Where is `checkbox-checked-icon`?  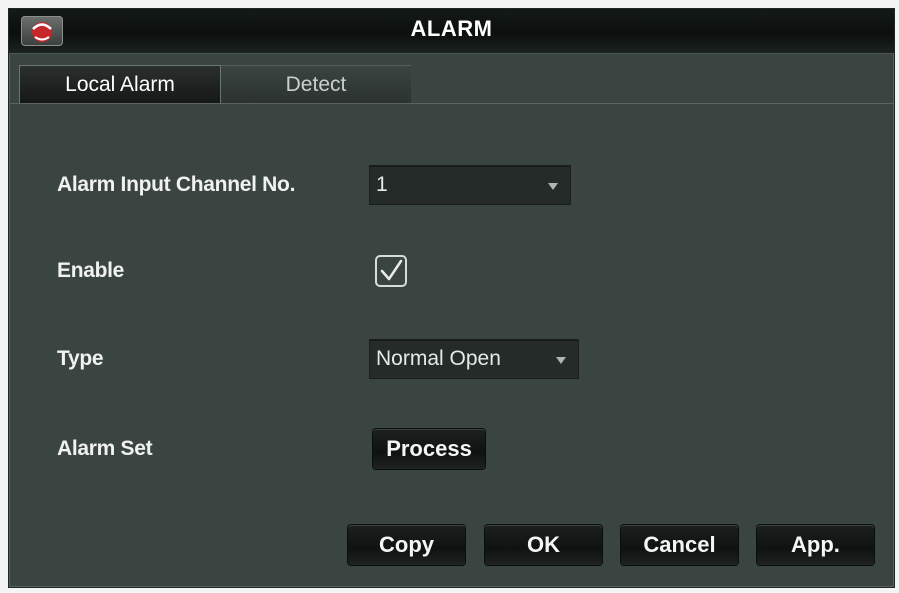
checkbox-checked-icon is located at coordinates (391, 271).